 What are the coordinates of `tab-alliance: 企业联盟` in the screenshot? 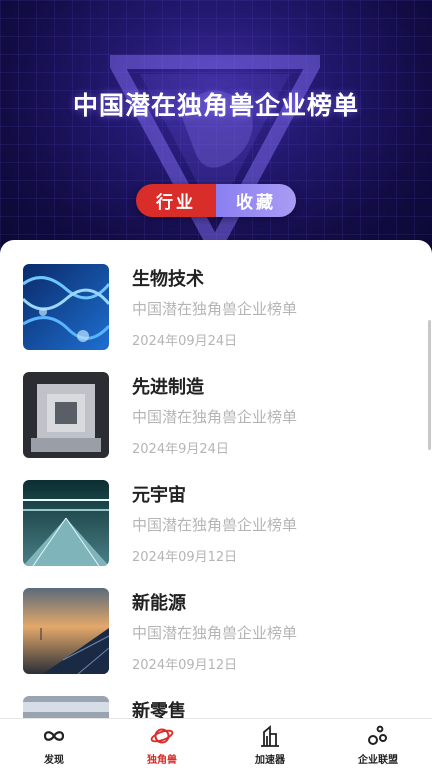 It's located at (378, 743).